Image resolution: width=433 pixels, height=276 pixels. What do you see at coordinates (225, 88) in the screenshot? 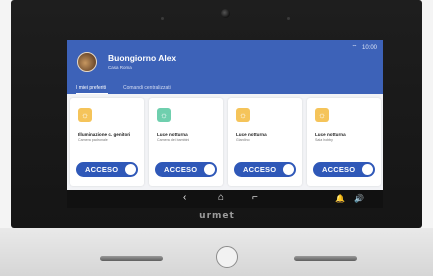
I see `tab-bar: I miei preferiti Comandi centralizzati` at bounding box center [225, 88].